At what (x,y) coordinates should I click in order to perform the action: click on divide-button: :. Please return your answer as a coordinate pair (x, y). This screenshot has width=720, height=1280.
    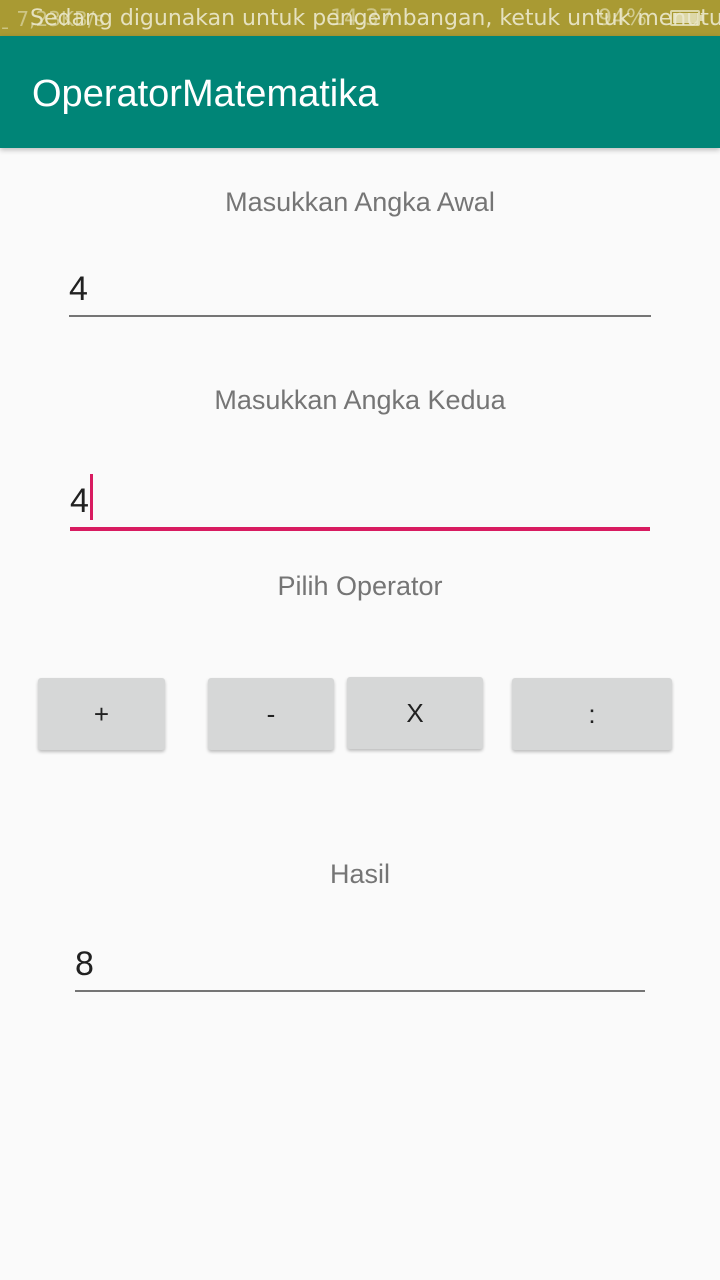
    Looking at the image, I should click on (592, 714).